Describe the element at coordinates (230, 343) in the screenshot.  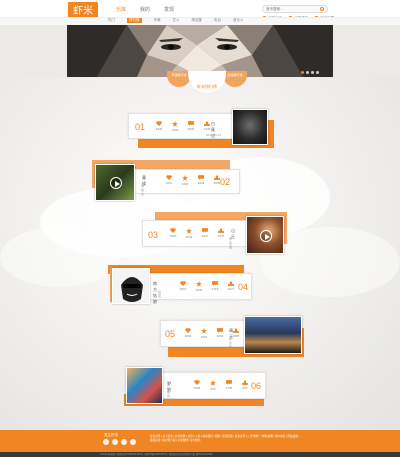
I see `artist-name: 周杰伦` at that location.